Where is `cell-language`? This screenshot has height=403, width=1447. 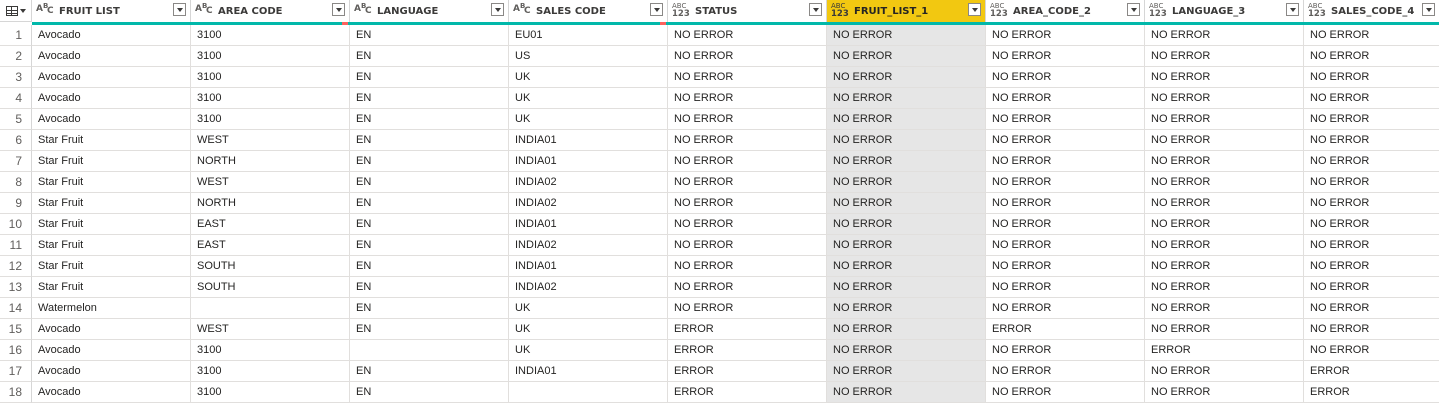
cell-language is located at coordinates (429, 350).